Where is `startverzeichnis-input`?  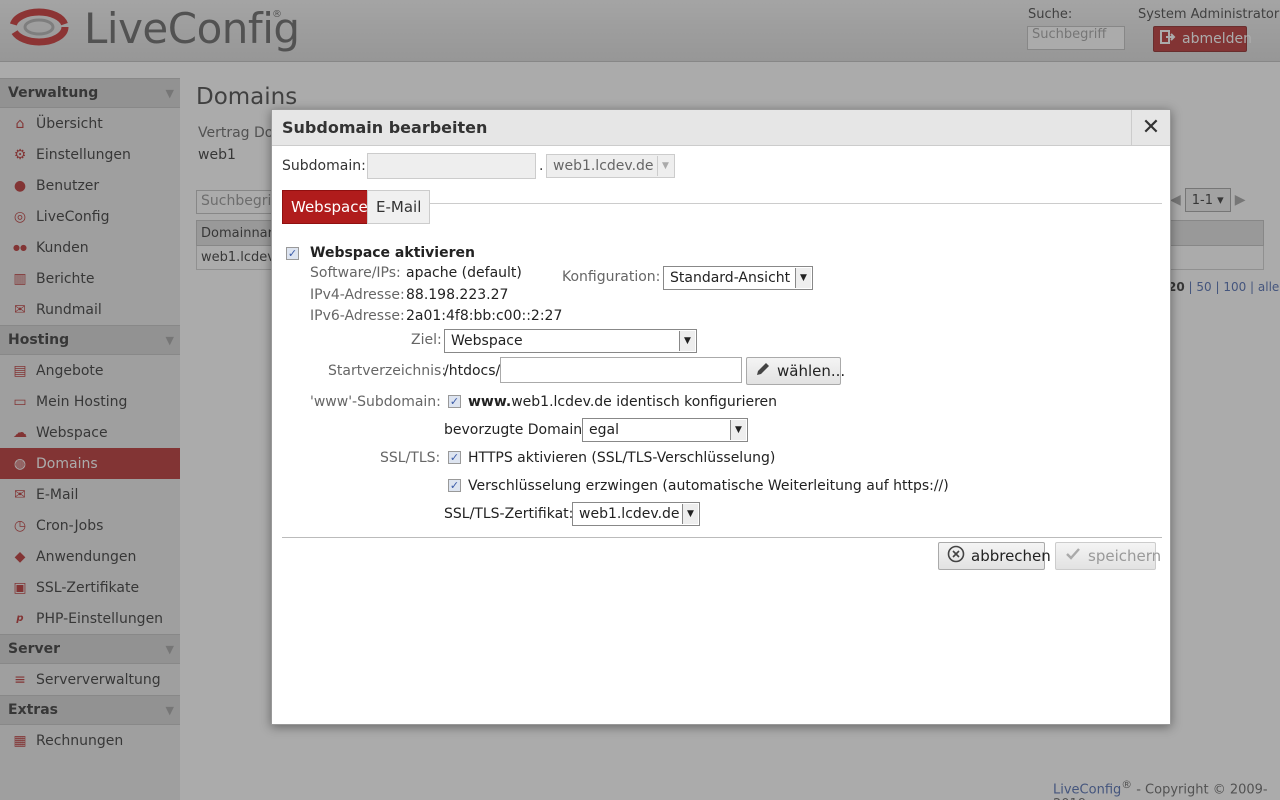
startverzeichnis-input is located at coordinates (621, 370).